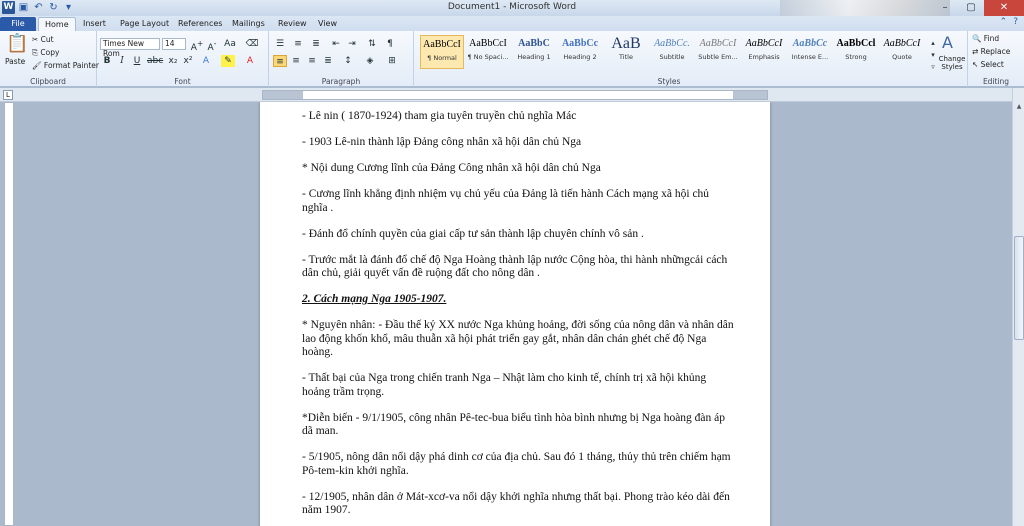 Image resolution: width=1024 pixels, height=526 pixels. What do you see at coordinates (137, 61) in the screenshot?
I see `underline-icon: U` at bounding box center [137, 61].